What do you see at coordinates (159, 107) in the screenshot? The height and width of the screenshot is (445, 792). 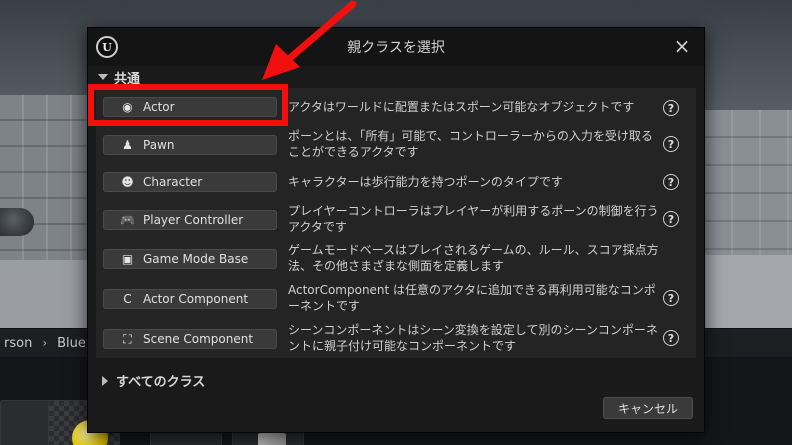 I see `class-button-label: Actor` at bounding box center [159, 107].